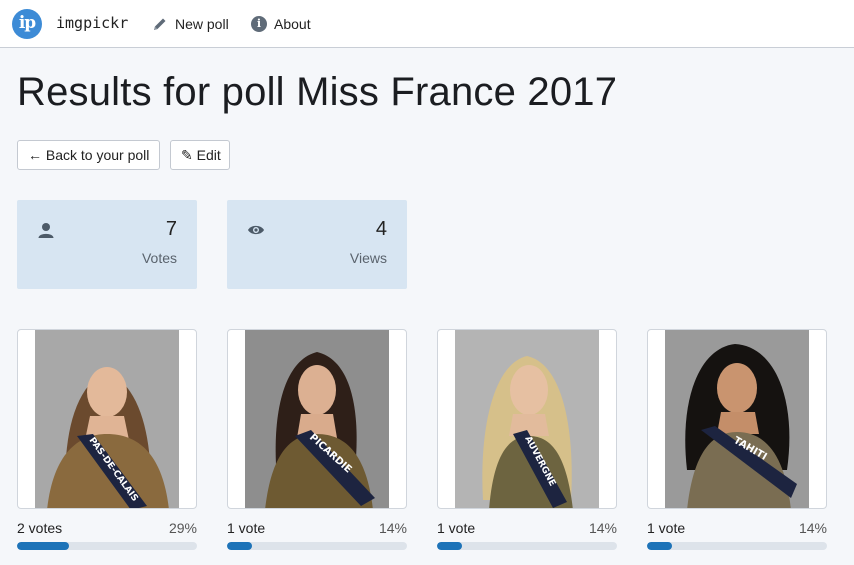 Image resolution: width=854 pixels, height=565 pixels. Describe the element at coordinates (317, 92) in the screenshot. I see `page-title: Results for poll Miss France 2017` at that location.